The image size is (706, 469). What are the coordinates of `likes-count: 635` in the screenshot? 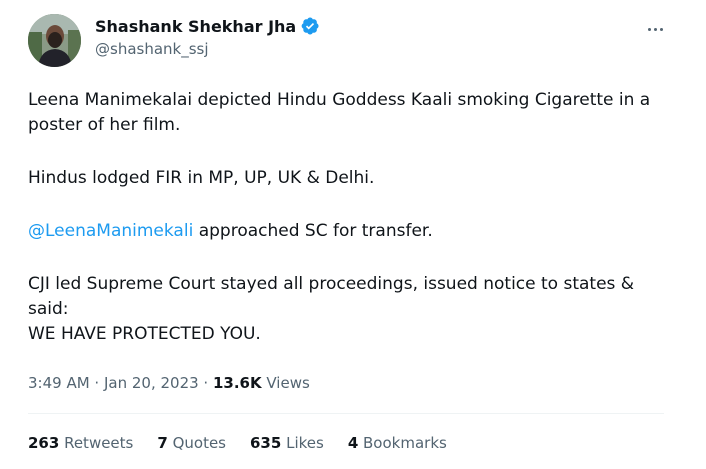 It's located at (266, 443).